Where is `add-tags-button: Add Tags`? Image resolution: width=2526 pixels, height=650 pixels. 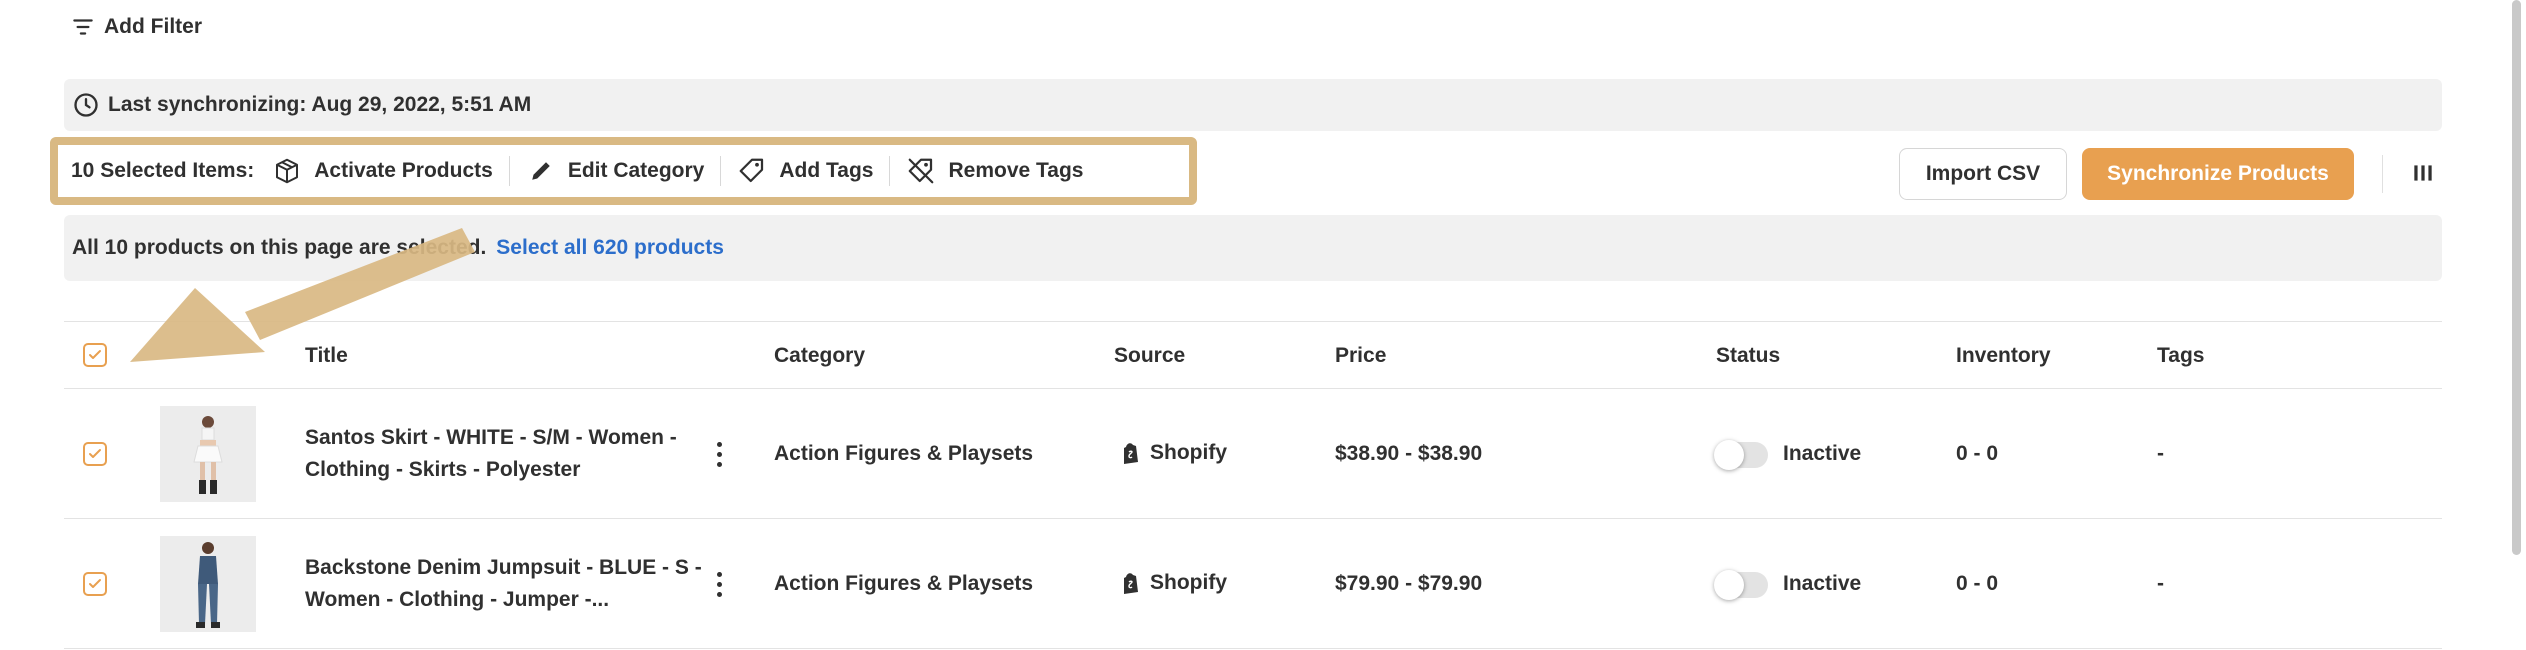 add-tags-button: Add Tags is located at coordinates (804, 171).